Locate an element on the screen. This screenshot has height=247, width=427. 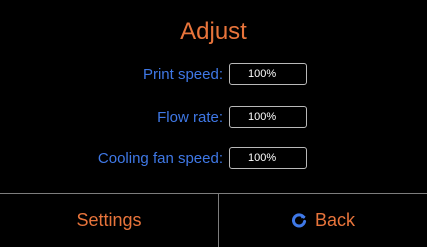
cooling-fan-speed-row: Cooling fan speed: 100% is located at coordinates (213, 159).